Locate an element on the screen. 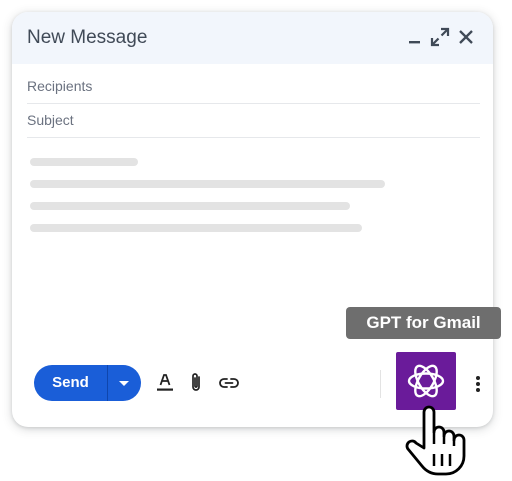 Image resolution: width=512 pixels, height=481 pixels. attach-icon is located at coordinates (196, 383).